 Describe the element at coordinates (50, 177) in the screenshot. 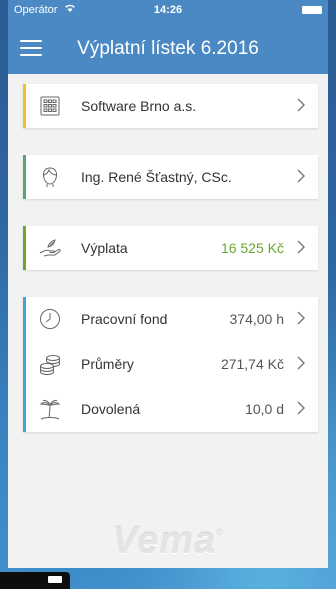

I see `person-icon` at that location.